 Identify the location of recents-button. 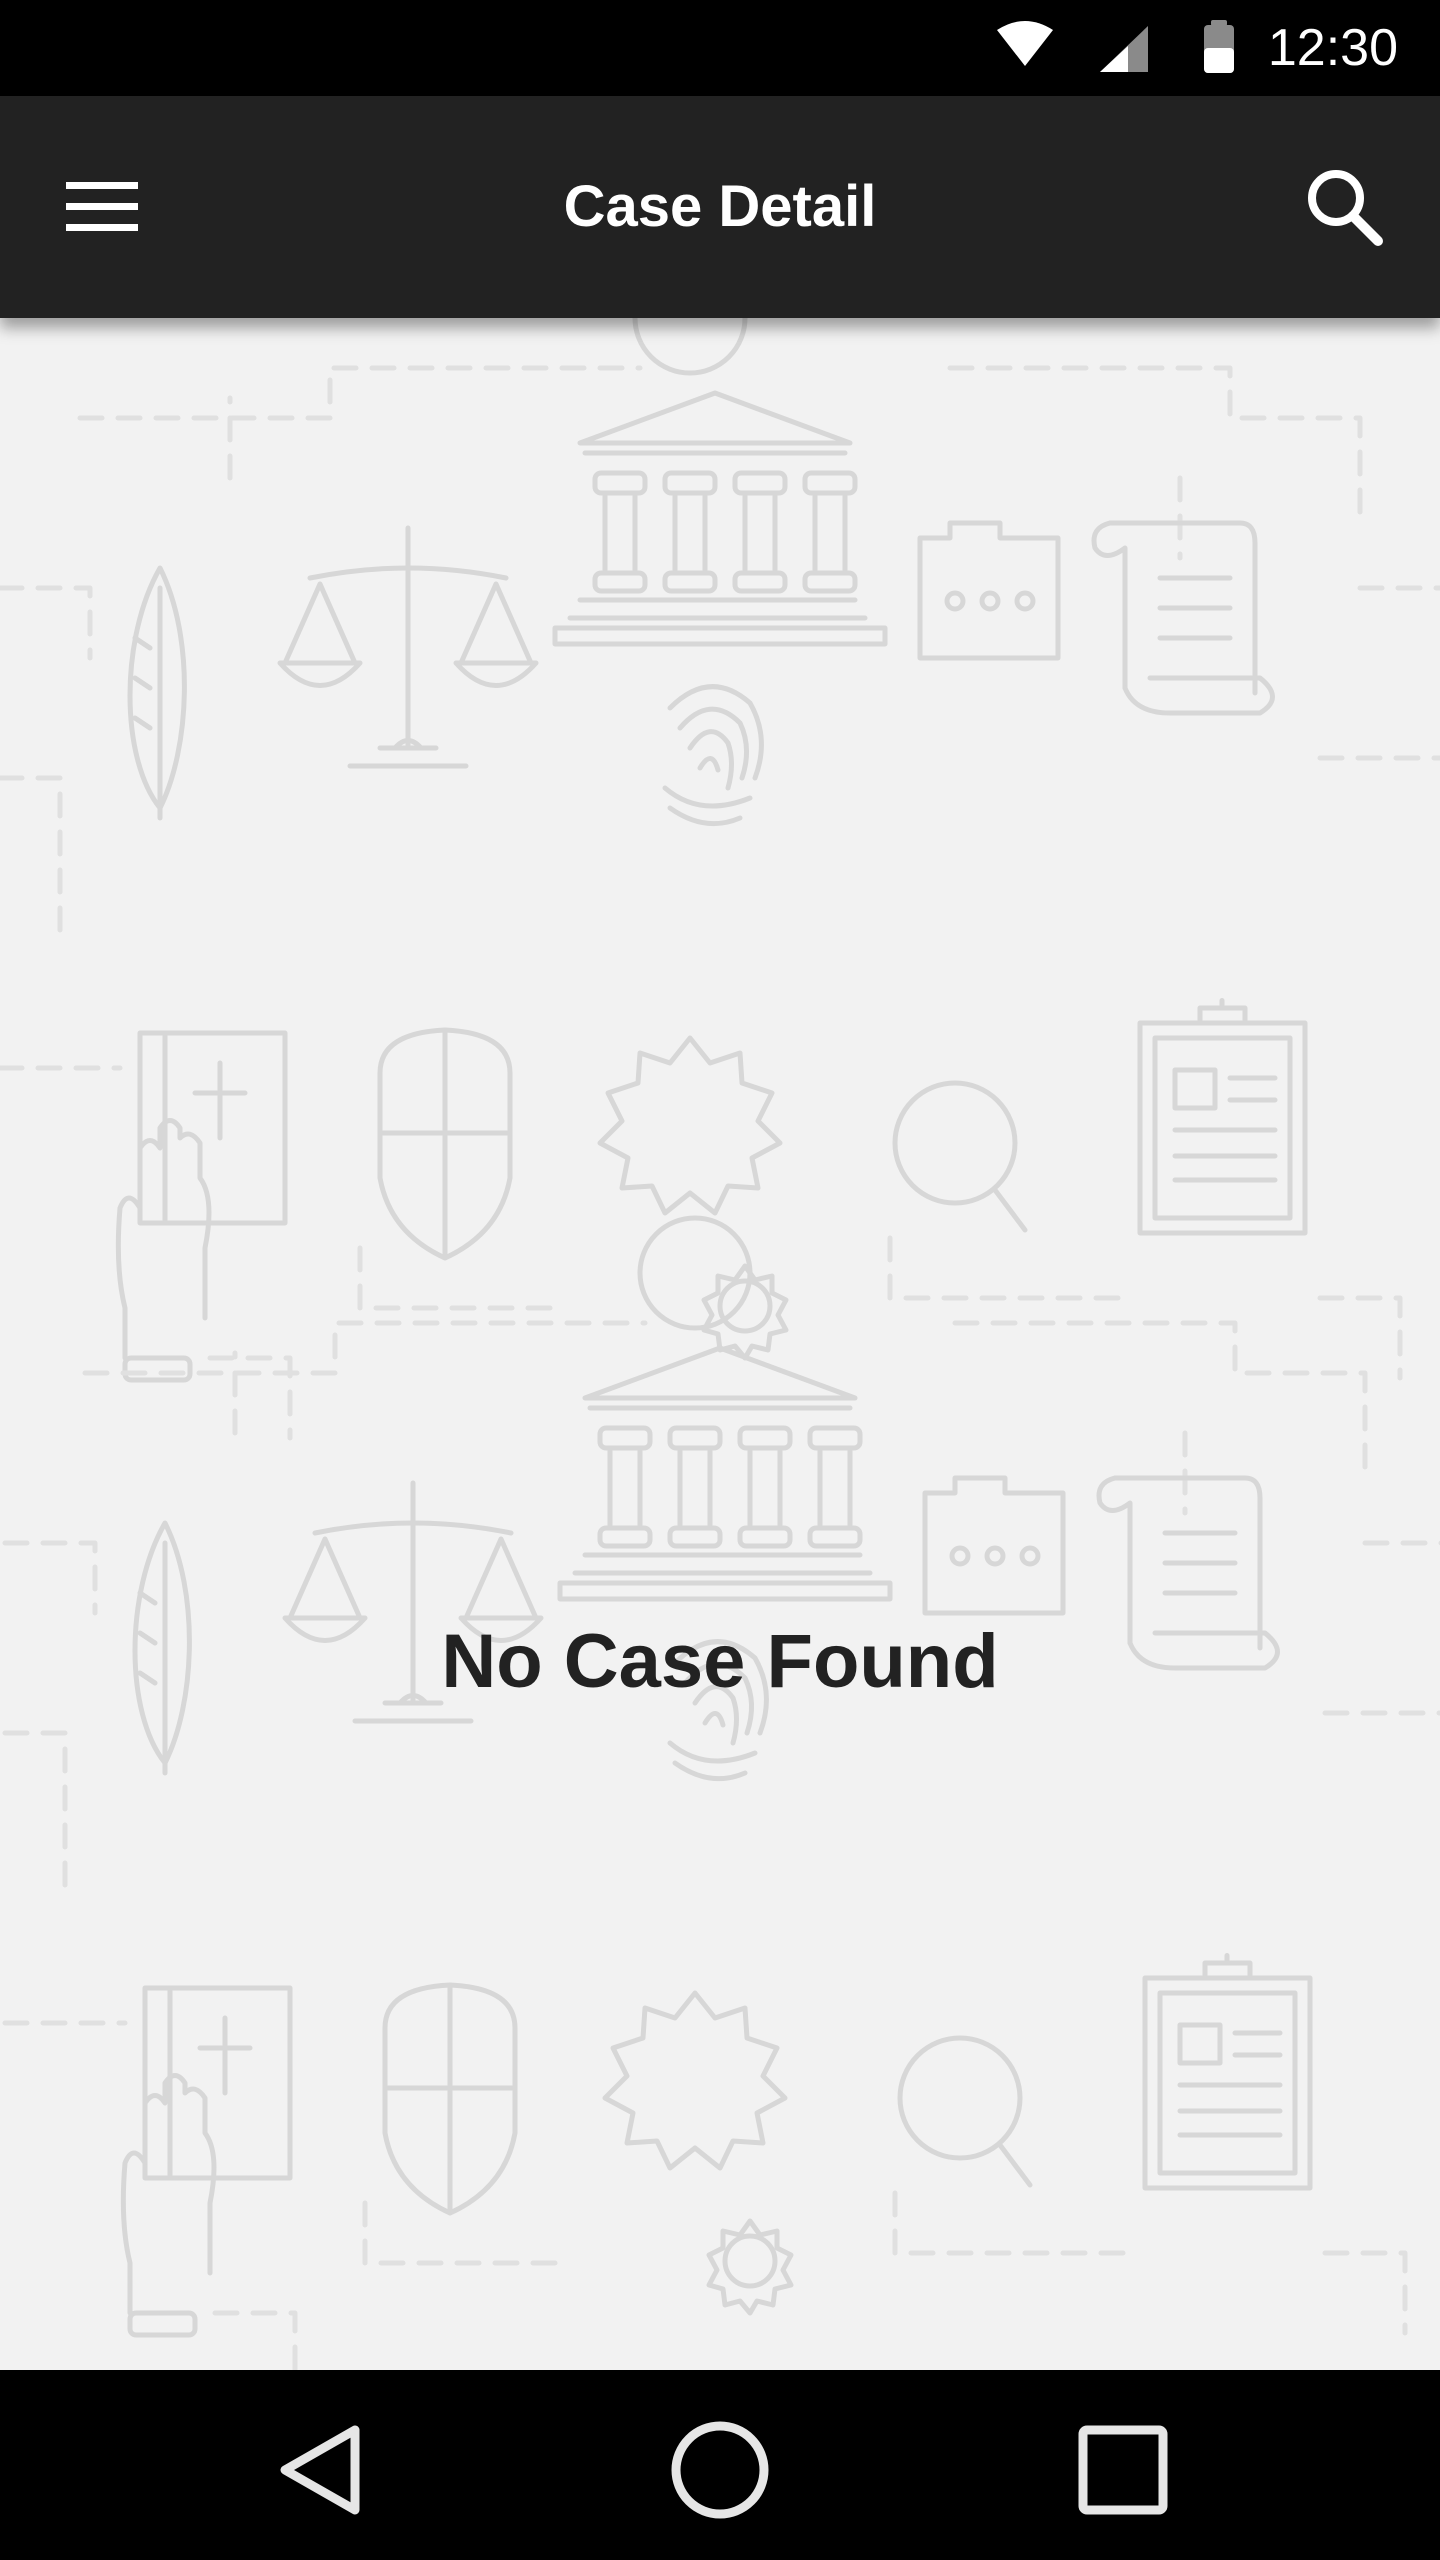
(1123, 2470).